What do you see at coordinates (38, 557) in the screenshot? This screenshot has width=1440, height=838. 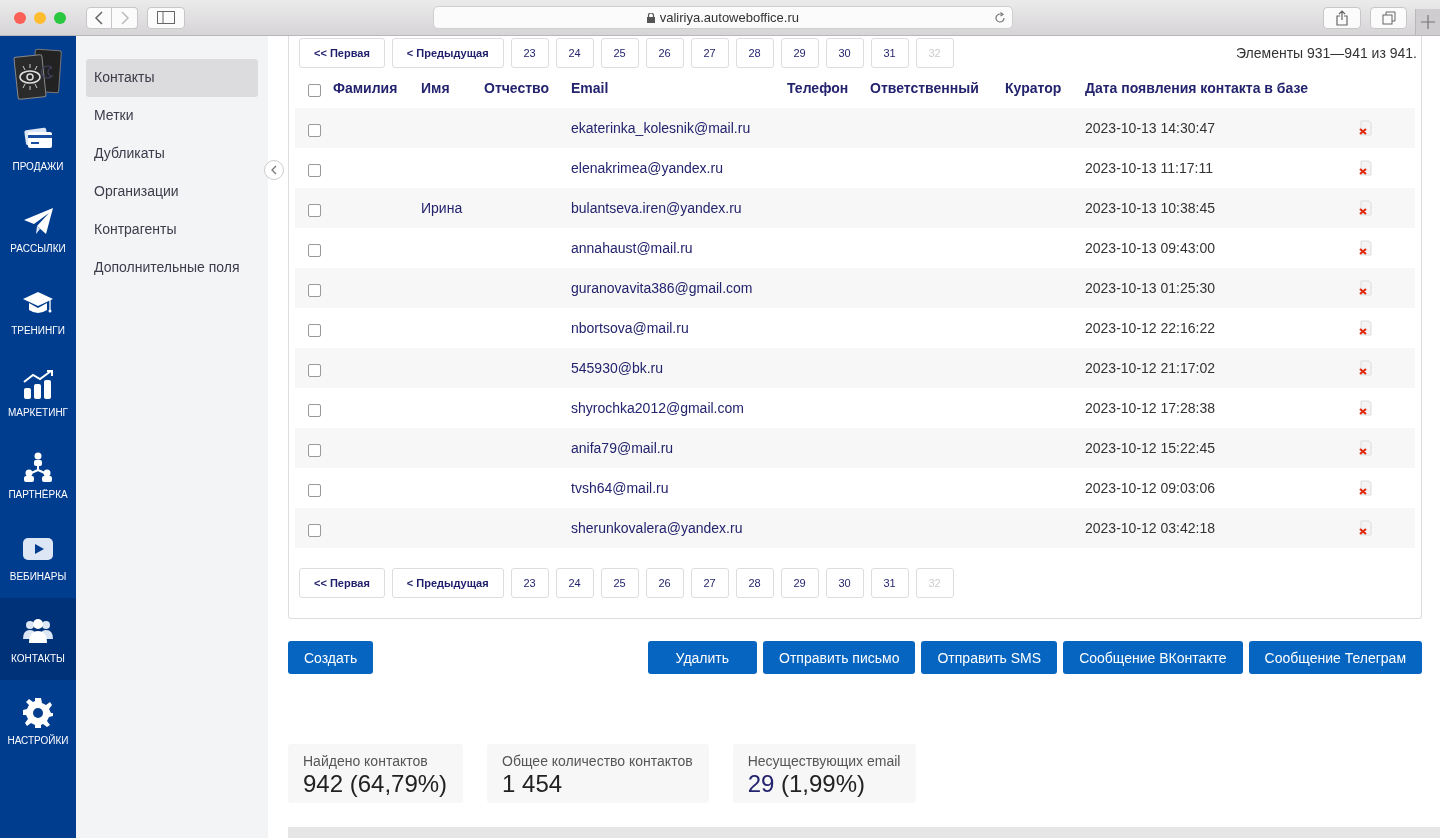 I see `nav-rail-item: ВЕБИНАРЫ` at bounding box center [38, 557].